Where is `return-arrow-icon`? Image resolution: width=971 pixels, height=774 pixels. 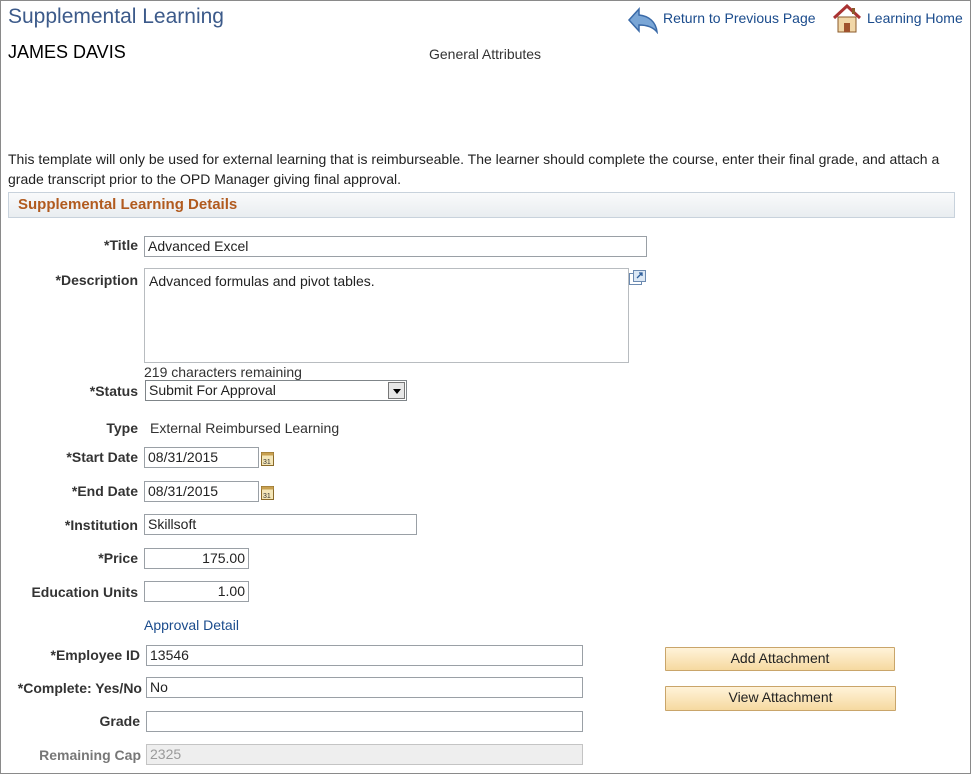 return-arrow-icon is located at coordinates (642, 20).